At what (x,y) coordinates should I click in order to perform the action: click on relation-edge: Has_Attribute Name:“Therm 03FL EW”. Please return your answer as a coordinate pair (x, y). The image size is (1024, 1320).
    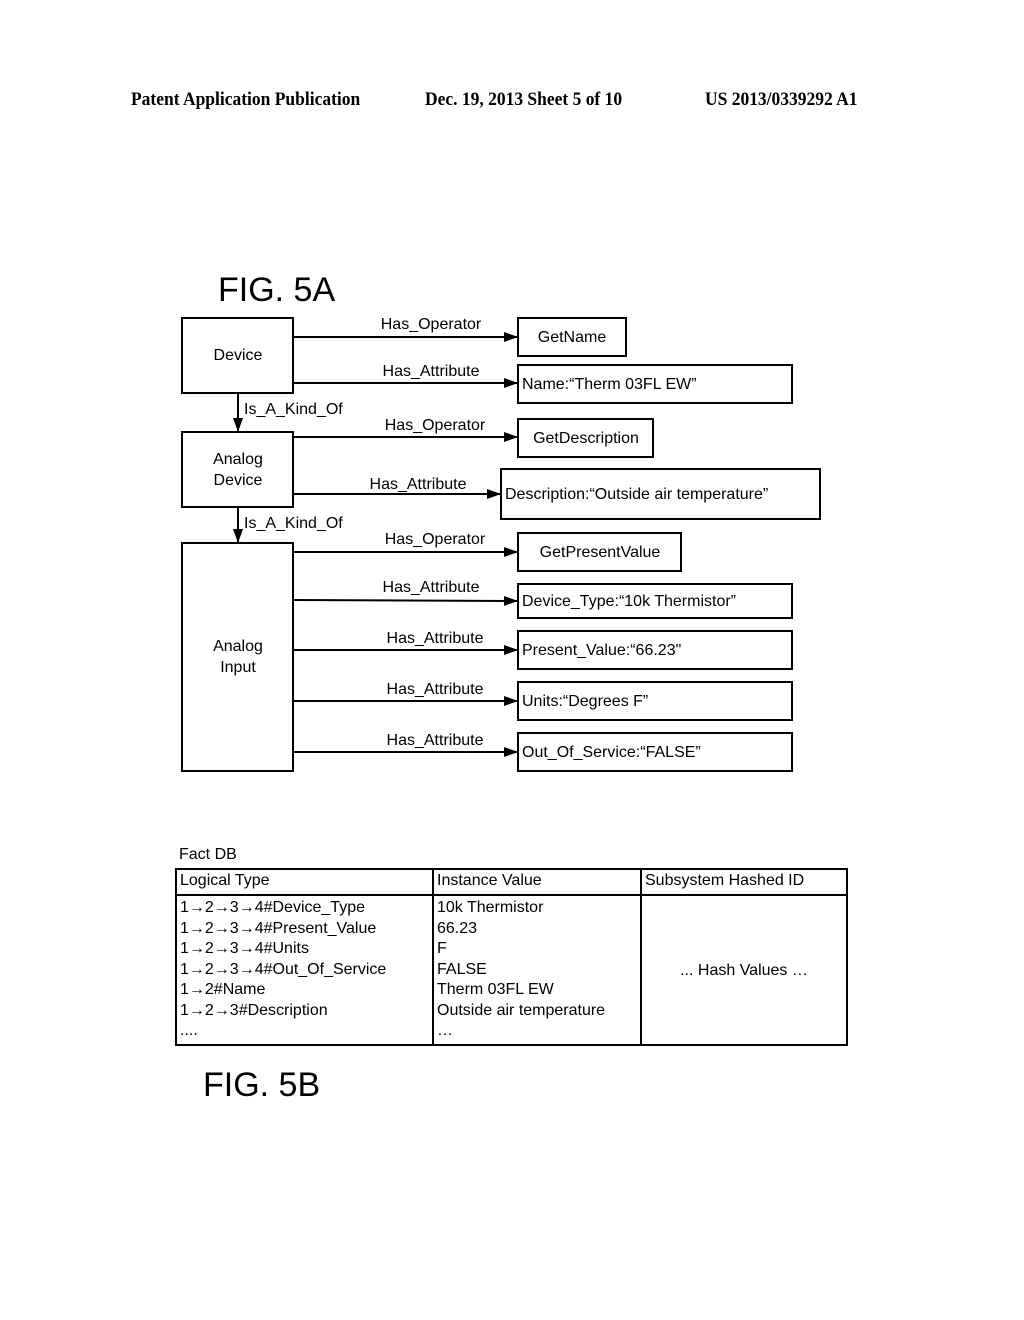
    Looking at the image, I should click on (543, 383).